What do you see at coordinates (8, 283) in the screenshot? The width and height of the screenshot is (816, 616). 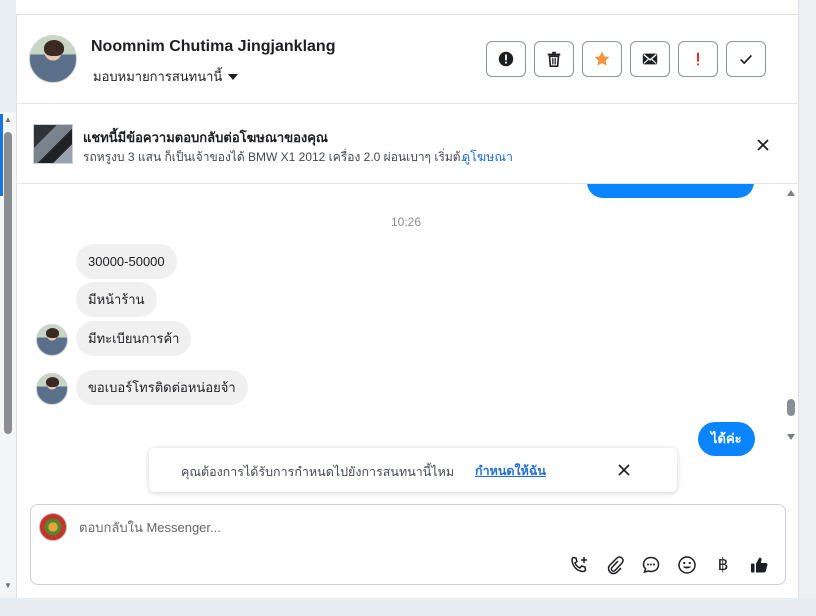 I see `outer-scroll-thumb` at bounding box center [8, 283].